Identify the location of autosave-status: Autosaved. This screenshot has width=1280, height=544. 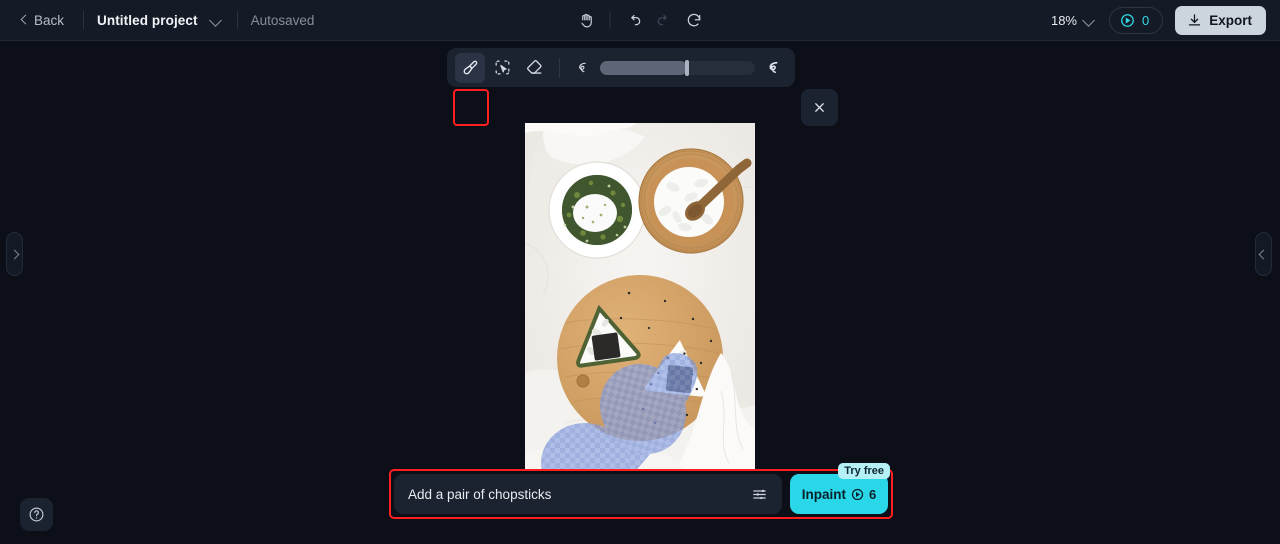
(282, 20).